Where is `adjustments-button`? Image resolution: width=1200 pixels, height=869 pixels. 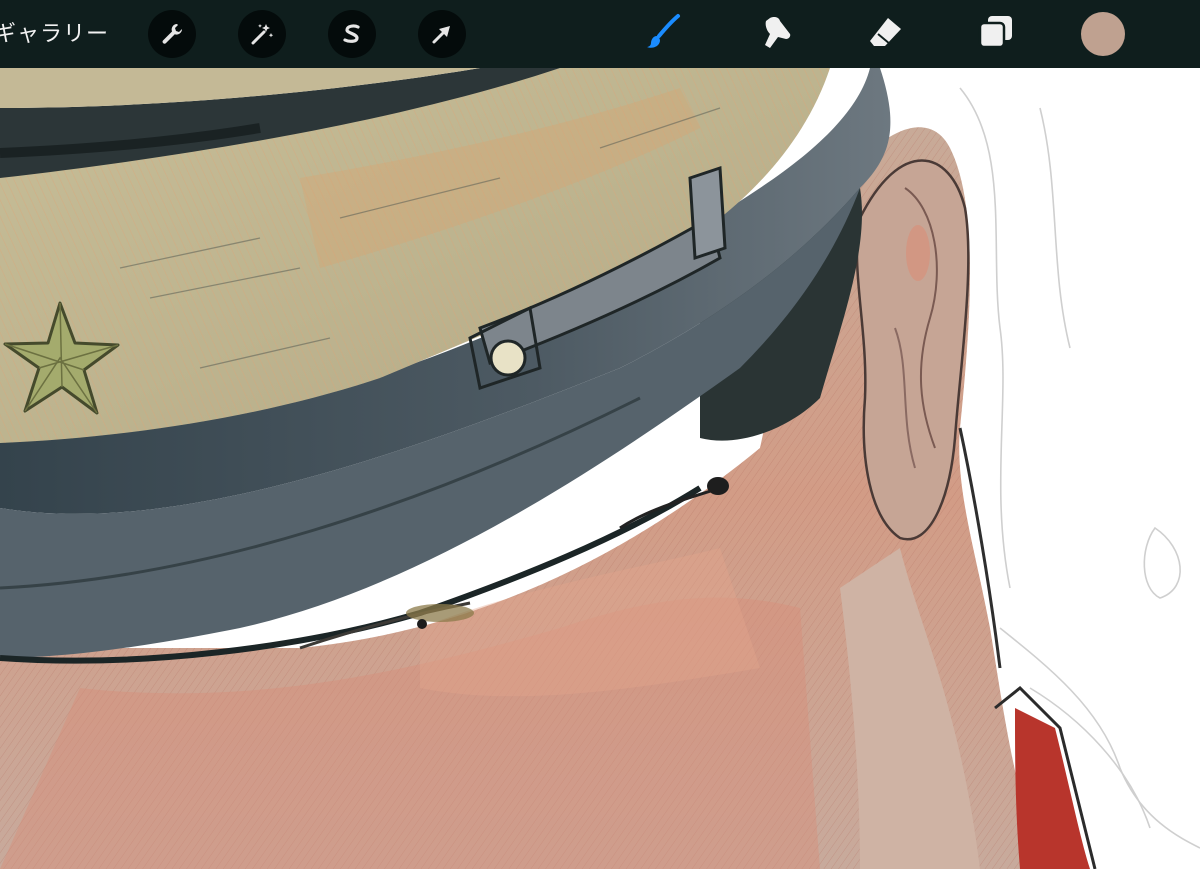
adjustments-button is located at coordinates (262, 34).